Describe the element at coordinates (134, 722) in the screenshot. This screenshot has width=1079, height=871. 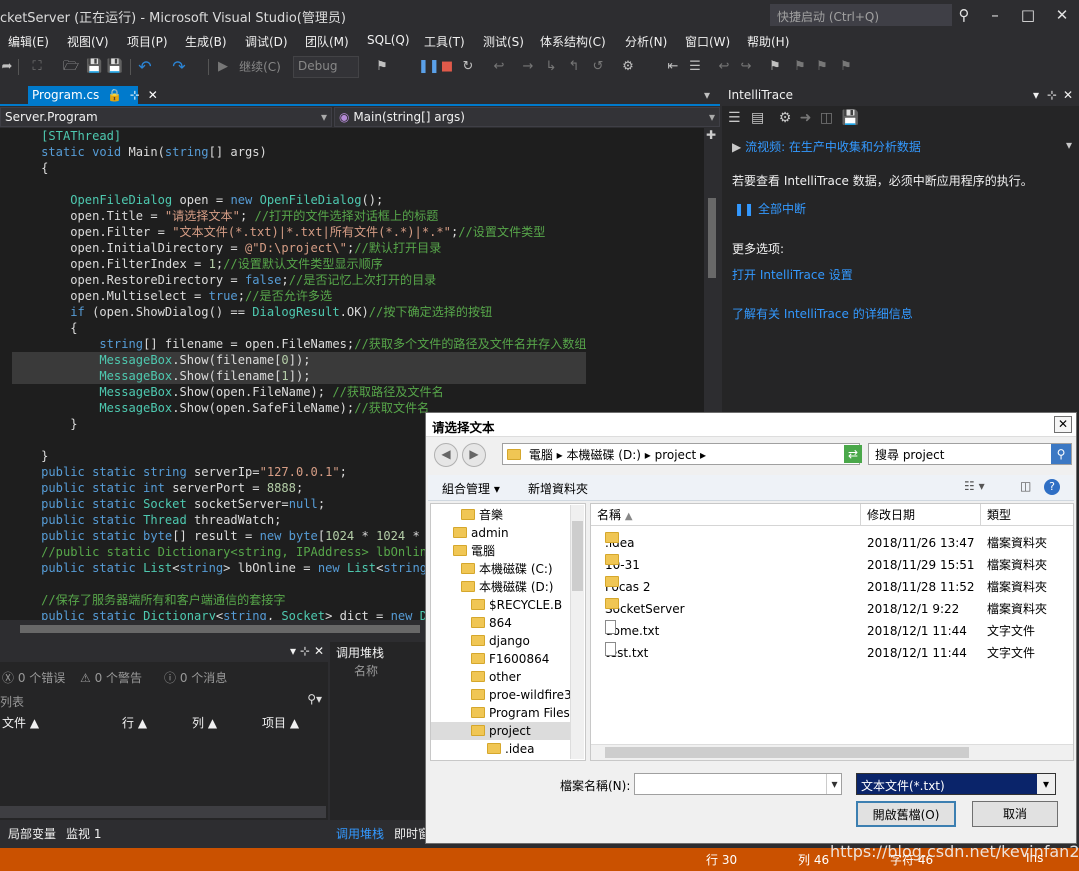
I see `column-line: 行 ▲` at that location.